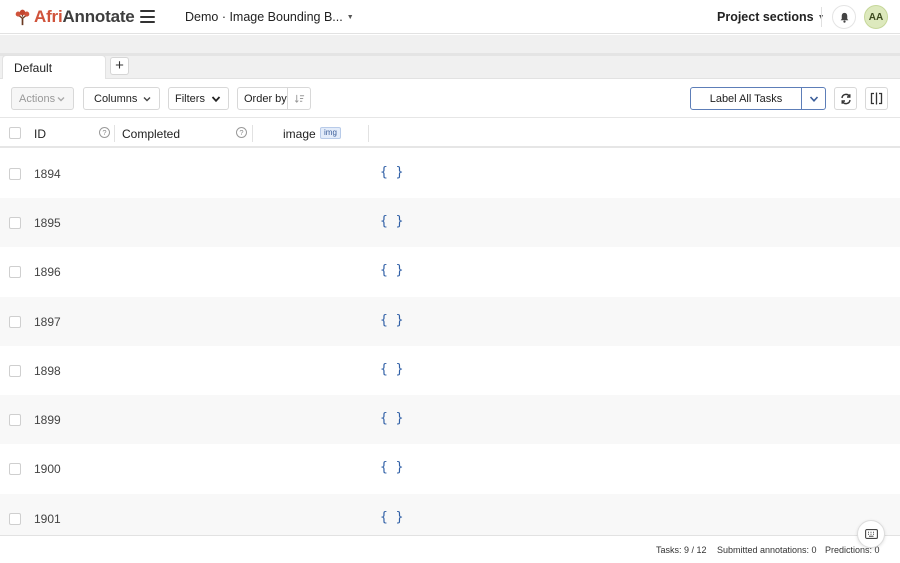  I want to click on keyboard-shortcuts-button, so click(871, 534).